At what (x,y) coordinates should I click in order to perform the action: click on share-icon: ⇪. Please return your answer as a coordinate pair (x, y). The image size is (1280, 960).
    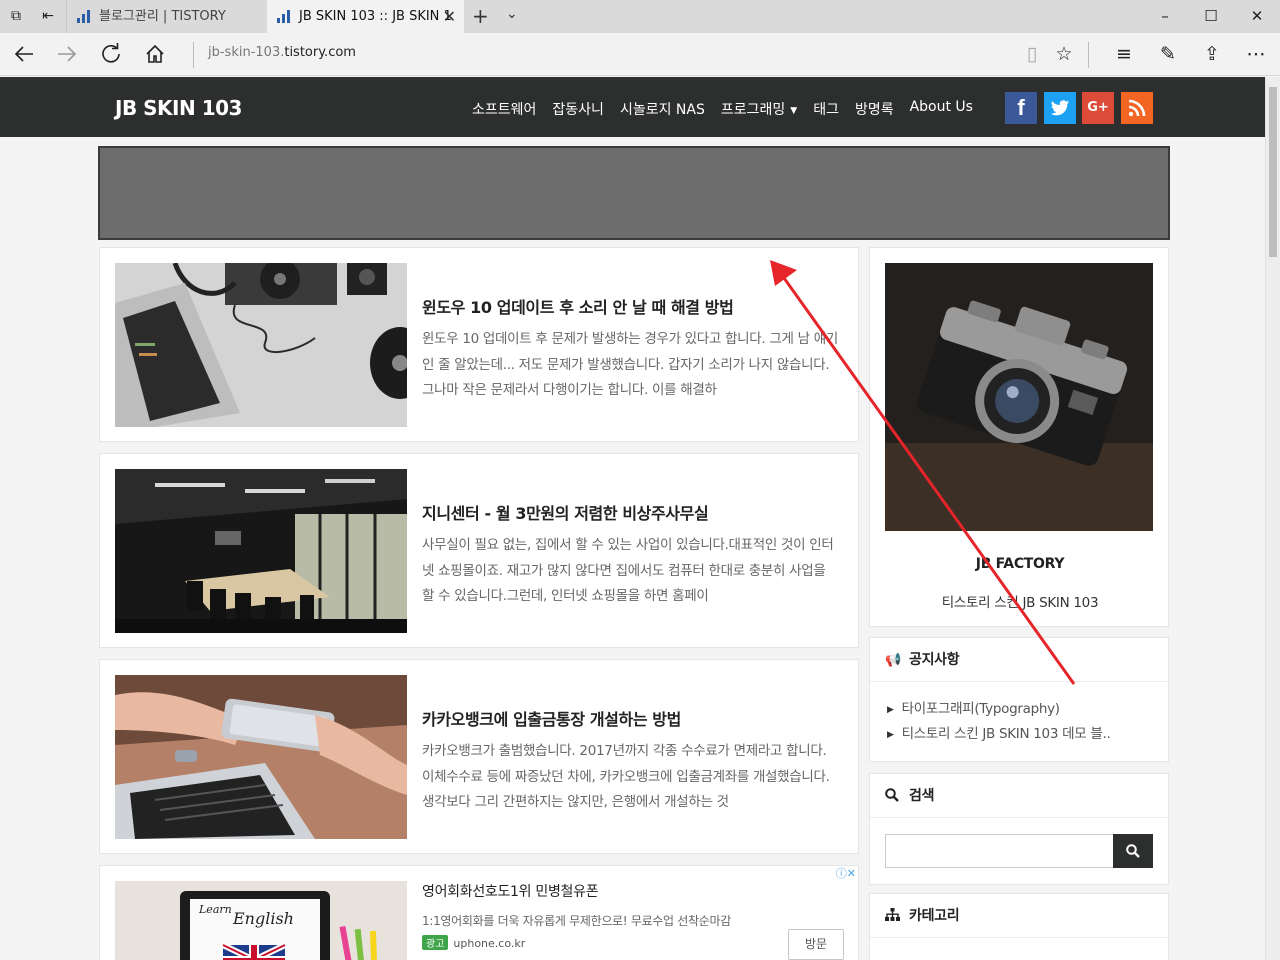
    Looking at the image, I should click on (1212, 54).